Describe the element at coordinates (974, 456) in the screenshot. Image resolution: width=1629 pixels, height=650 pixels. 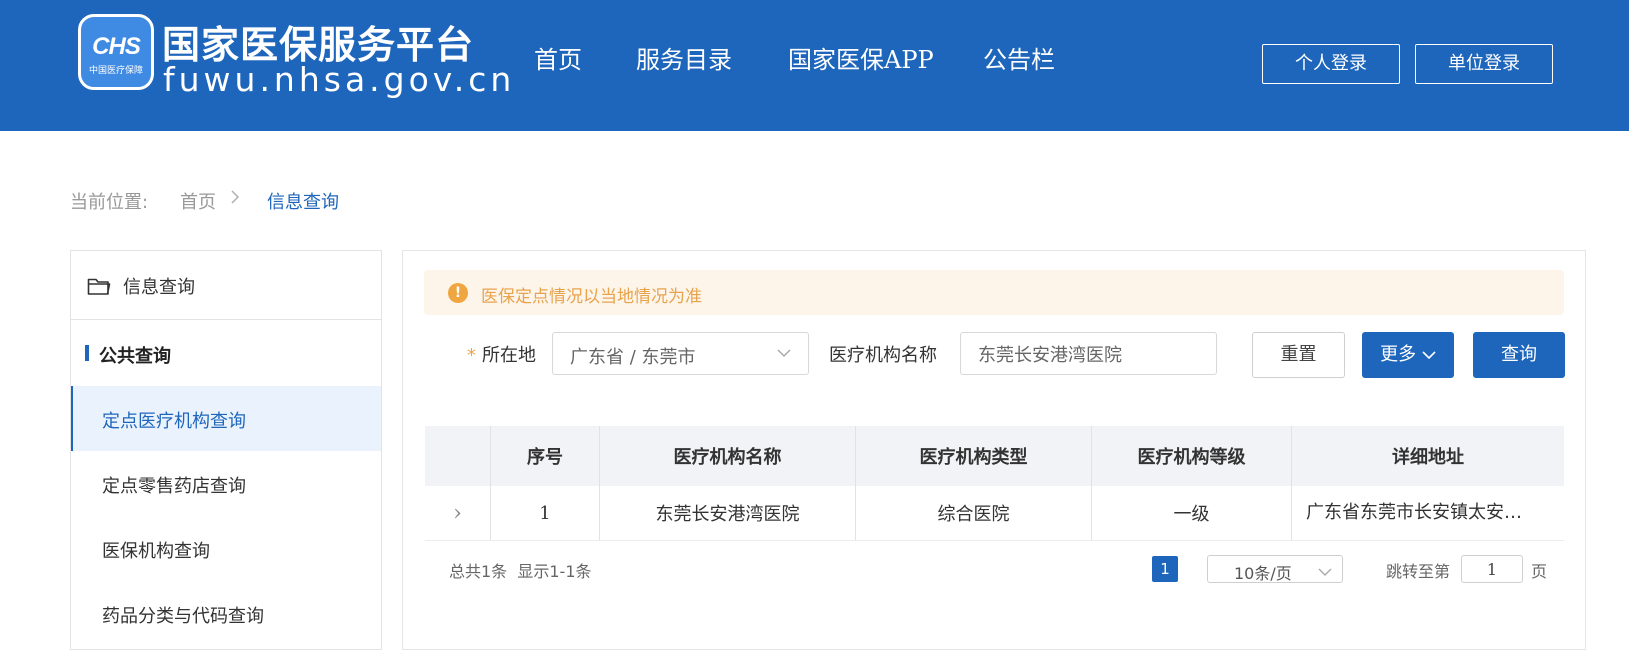
I see `header-type: 医疗机构类型` at that location.